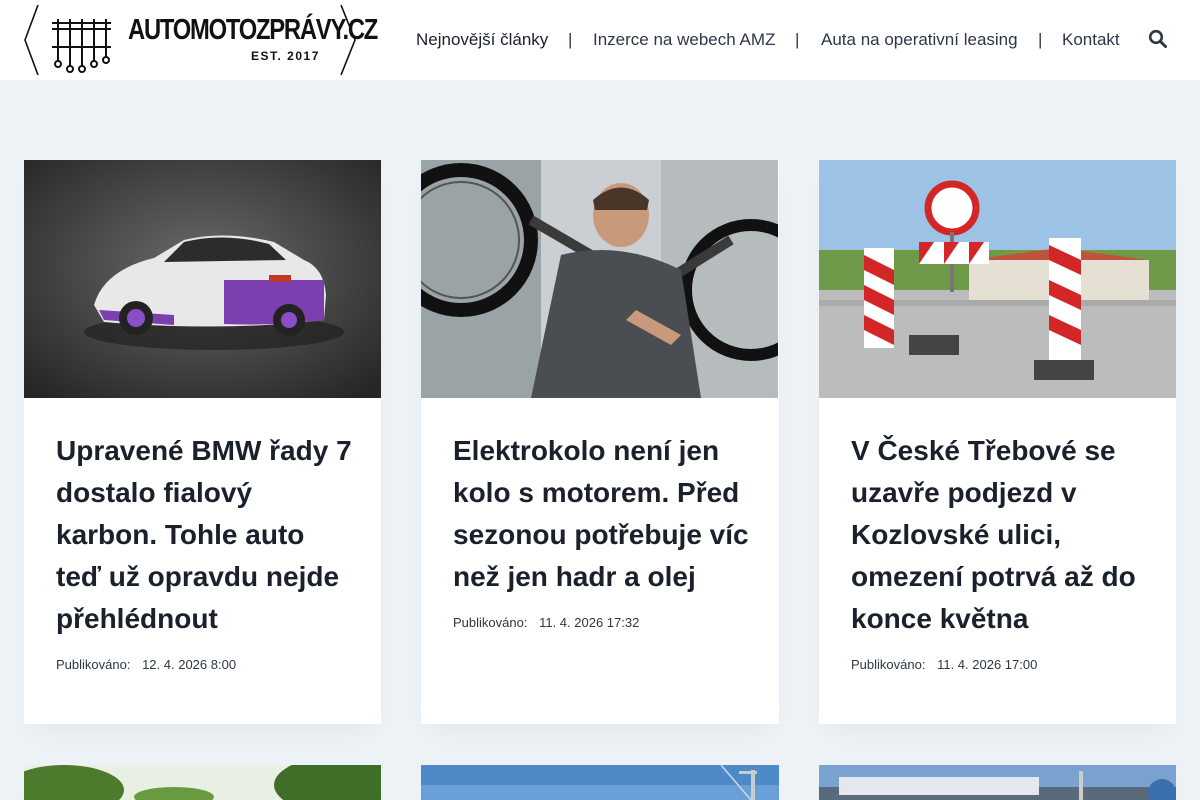  Describe the element at coordinates (285, 56) in the screenshot. I see `logo-est: EST. 2017` at that location.